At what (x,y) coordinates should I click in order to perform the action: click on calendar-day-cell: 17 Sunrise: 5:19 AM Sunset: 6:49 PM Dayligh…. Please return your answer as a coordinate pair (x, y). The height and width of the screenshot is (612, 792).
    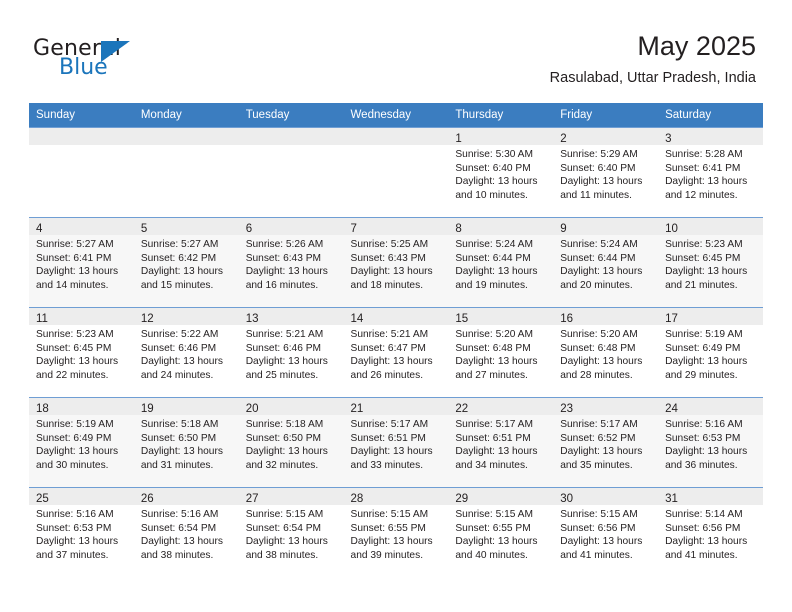
    Looking at the image, I should click on (710, 352).